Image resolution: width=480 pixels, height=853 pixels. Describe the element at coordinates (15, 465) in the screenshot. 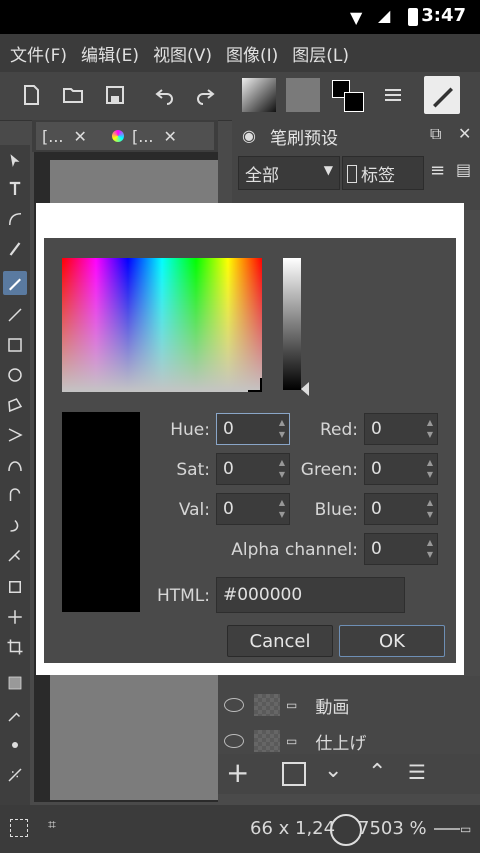

I see `bezier-tool-icon` at that location.